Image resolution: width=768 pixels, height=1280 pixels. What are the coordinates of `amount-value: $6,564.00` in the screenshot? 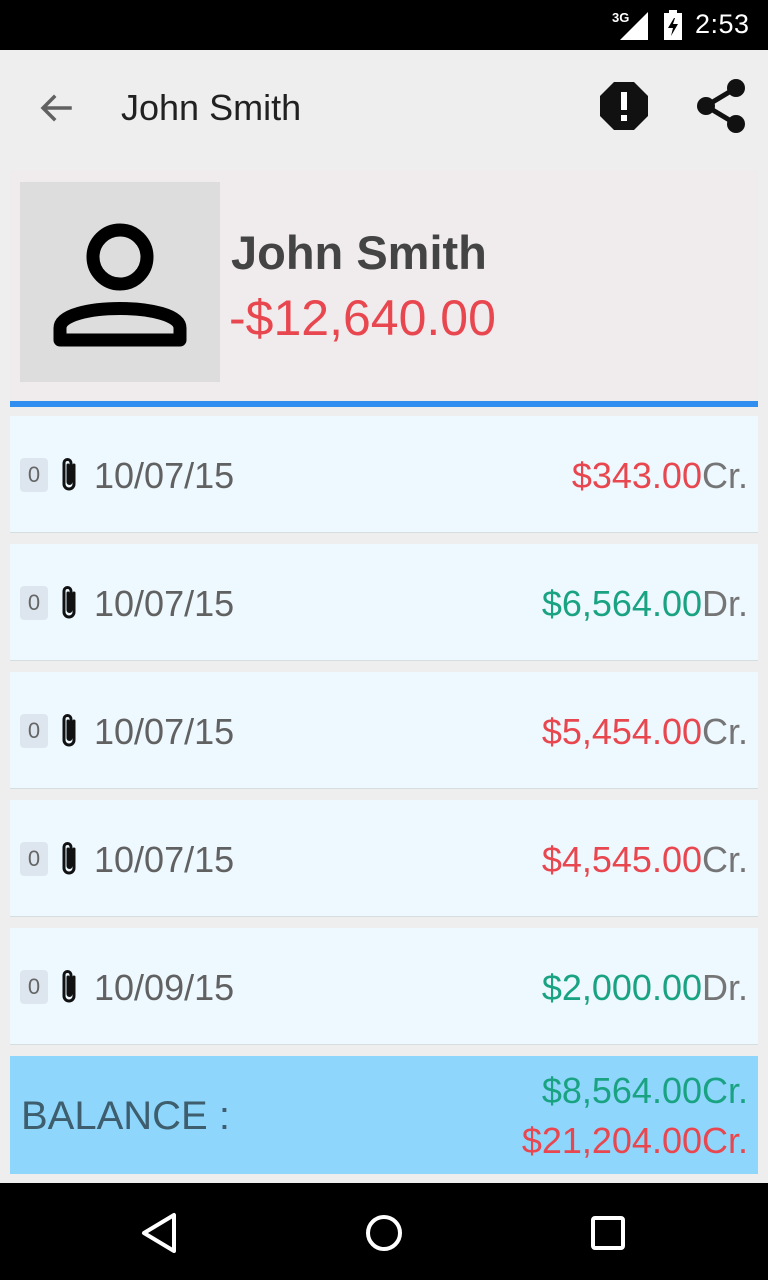 It's located at (621, 603).